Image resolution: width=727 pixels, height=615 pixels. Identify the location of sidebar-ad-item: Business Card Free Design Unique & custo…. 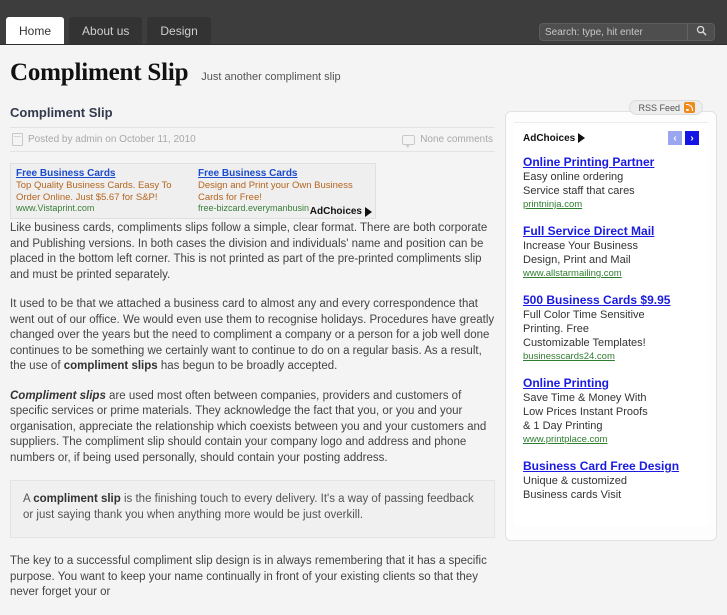
(611, 480).